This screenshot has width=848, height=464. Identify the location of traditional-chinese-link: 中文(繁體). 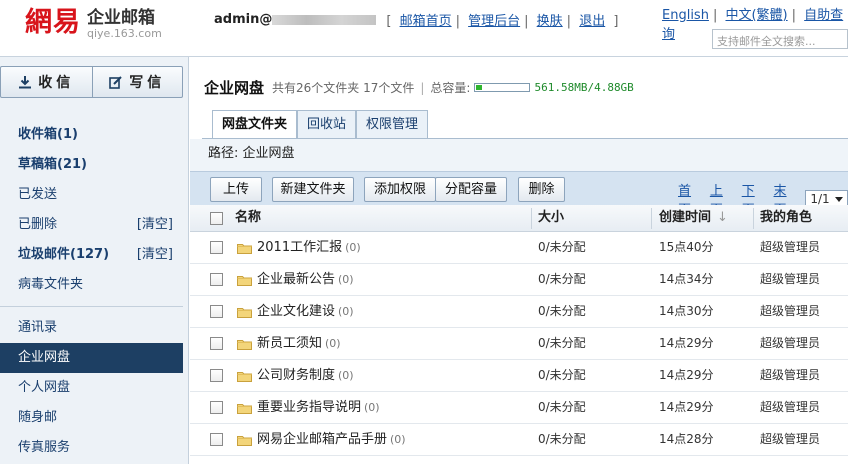
(756, 15).